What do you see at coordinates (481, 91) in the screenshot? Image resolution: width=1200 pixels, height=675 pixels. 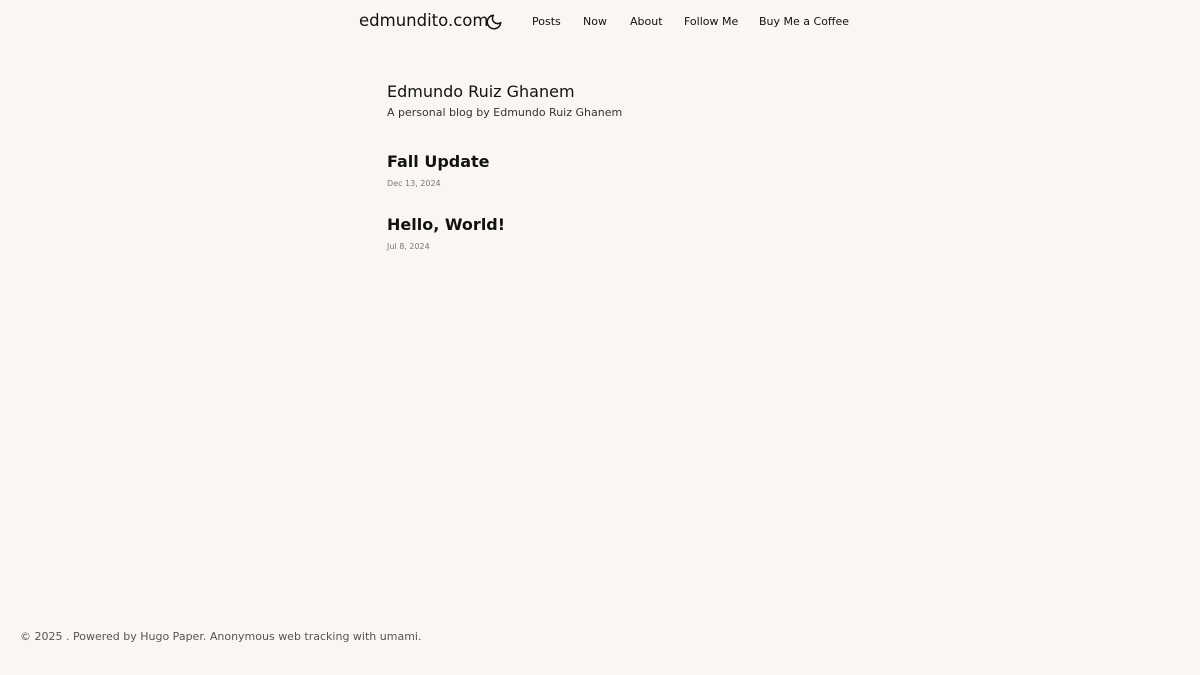 I see `author-name: Edmundo Ruiz Ghanem` at bounding box center [481, 91].